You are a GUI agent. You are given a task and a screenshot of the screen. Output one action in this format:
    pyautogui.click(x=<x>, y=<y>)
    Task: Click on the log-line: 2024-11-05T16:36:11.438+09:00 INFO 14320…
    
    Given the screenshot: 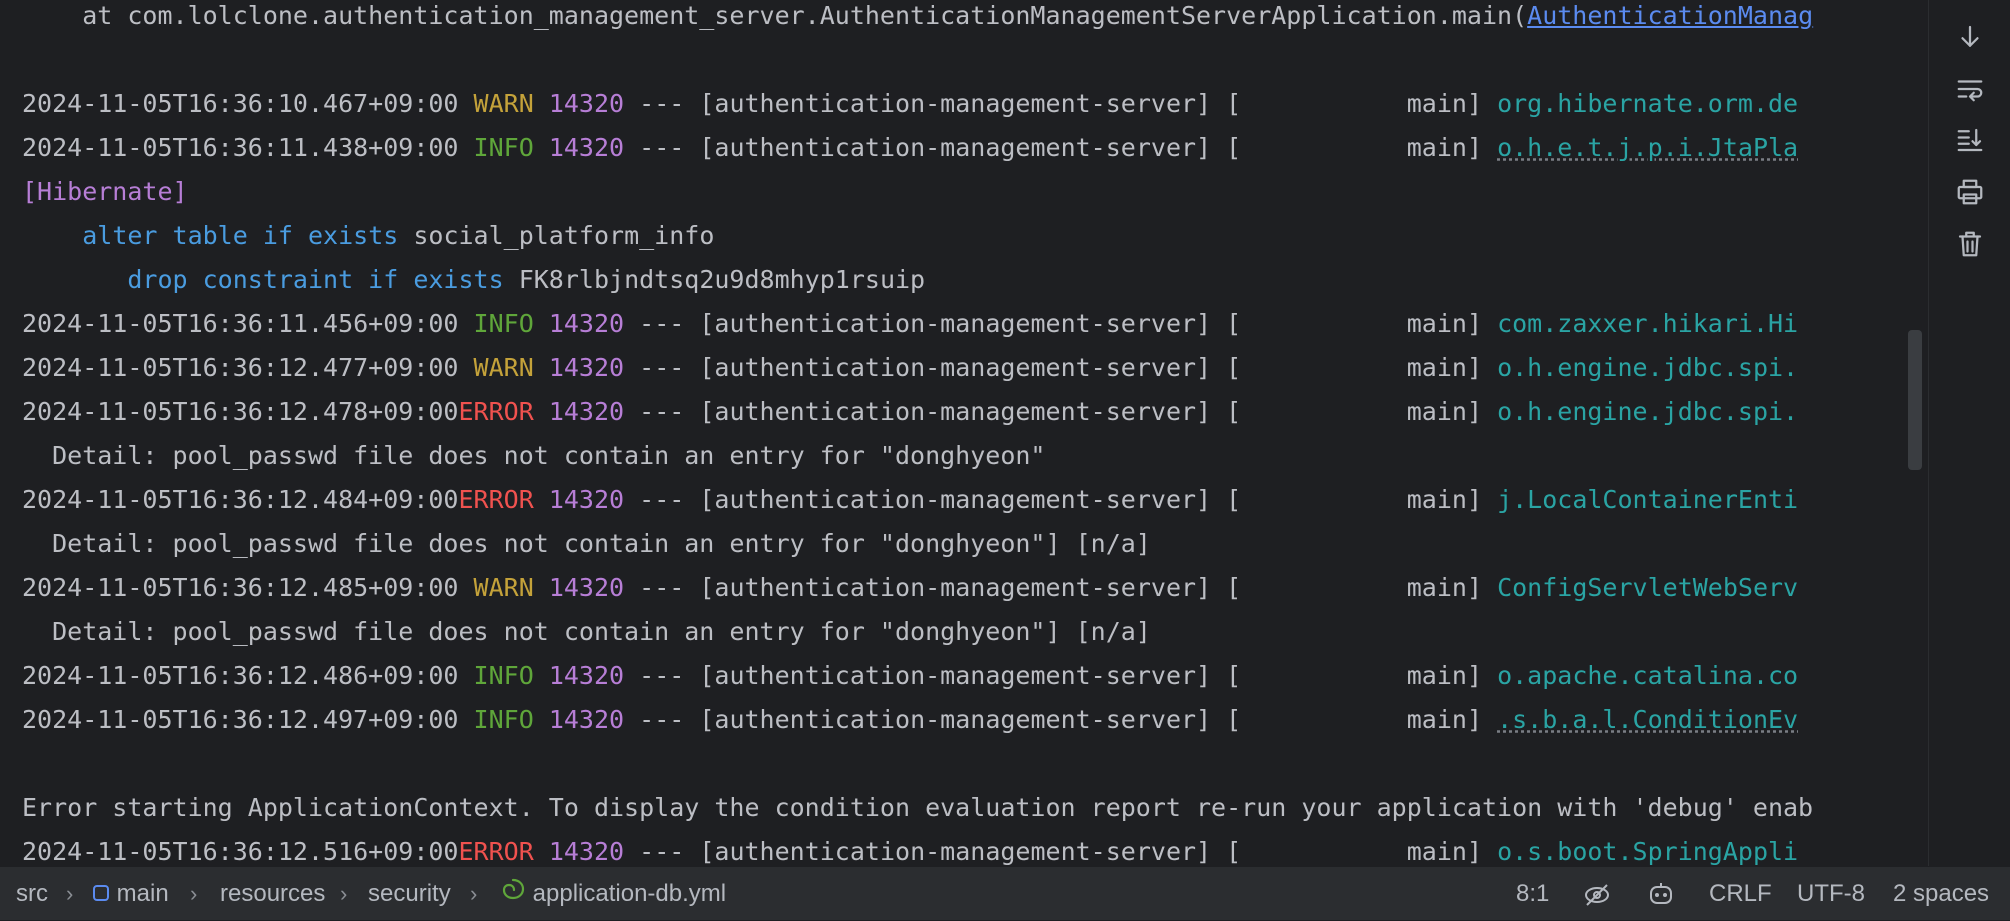 What is the action you would take?
    pyautogui.click(x=910, y=148)
    